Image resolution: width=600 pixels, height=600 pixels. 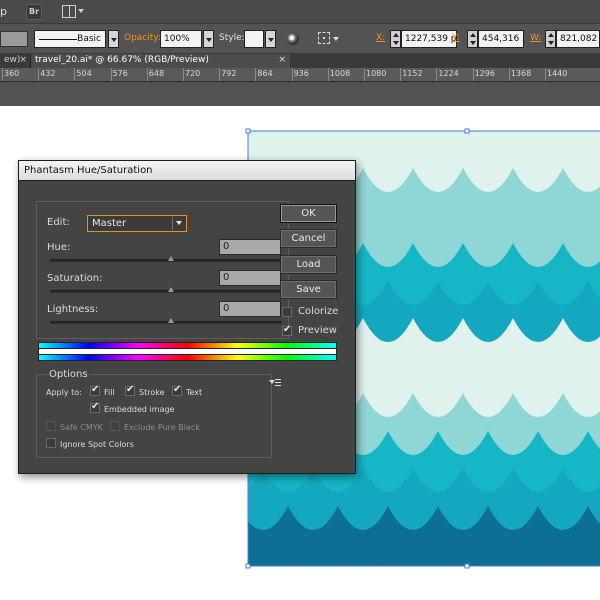 What do you see at coordinates (12, 73) in the screenshot?
I see `ruler-tick-label: 360` at bounding box center [12, 73].